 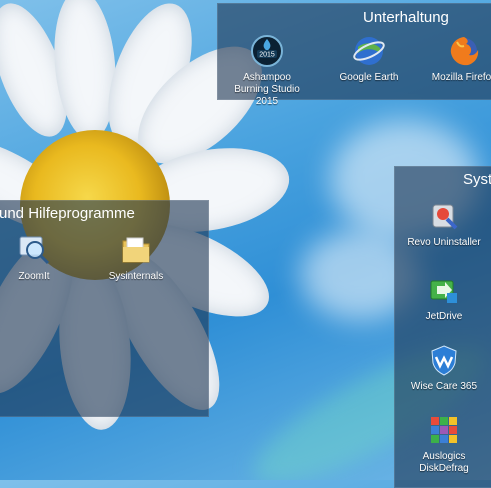 I want to click on tile-label: Sysinternals, so click(x=136, y=276).